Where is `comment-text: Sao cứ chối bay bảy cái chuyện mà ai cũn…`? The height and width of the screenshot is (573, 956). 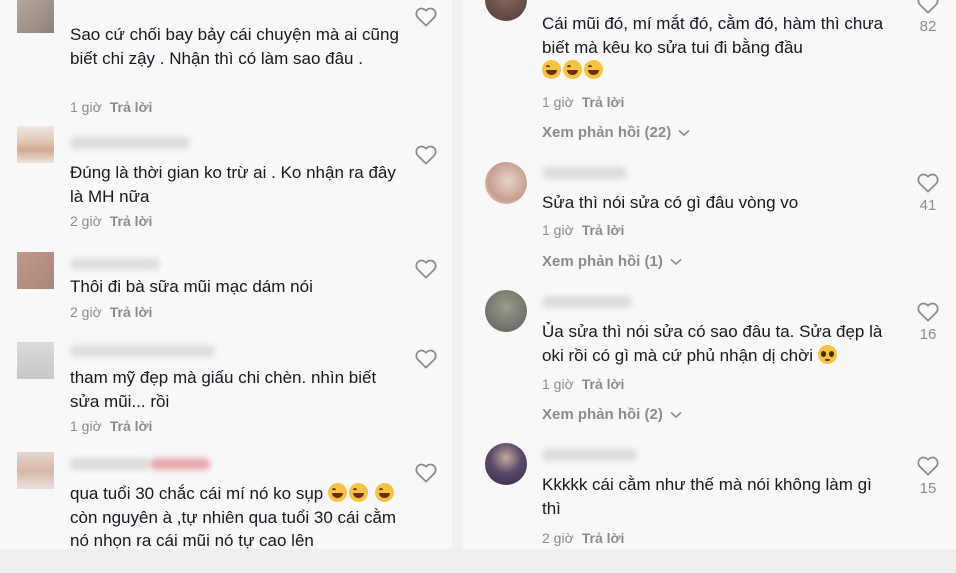 comment-text: Sao cứ chối bay bảy cái chuyện mà ai cũn… is located at coordinates (234, 46).